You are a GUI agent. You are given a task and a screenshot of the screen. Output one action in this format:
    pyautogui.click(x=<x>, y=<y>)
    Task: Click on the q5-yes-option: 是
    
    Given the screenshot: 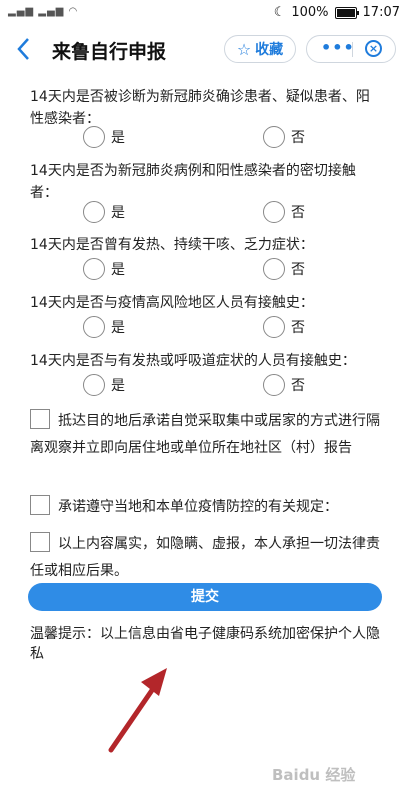 What is the action you would take?
    pyautogui.click(x=104, y=385)
    